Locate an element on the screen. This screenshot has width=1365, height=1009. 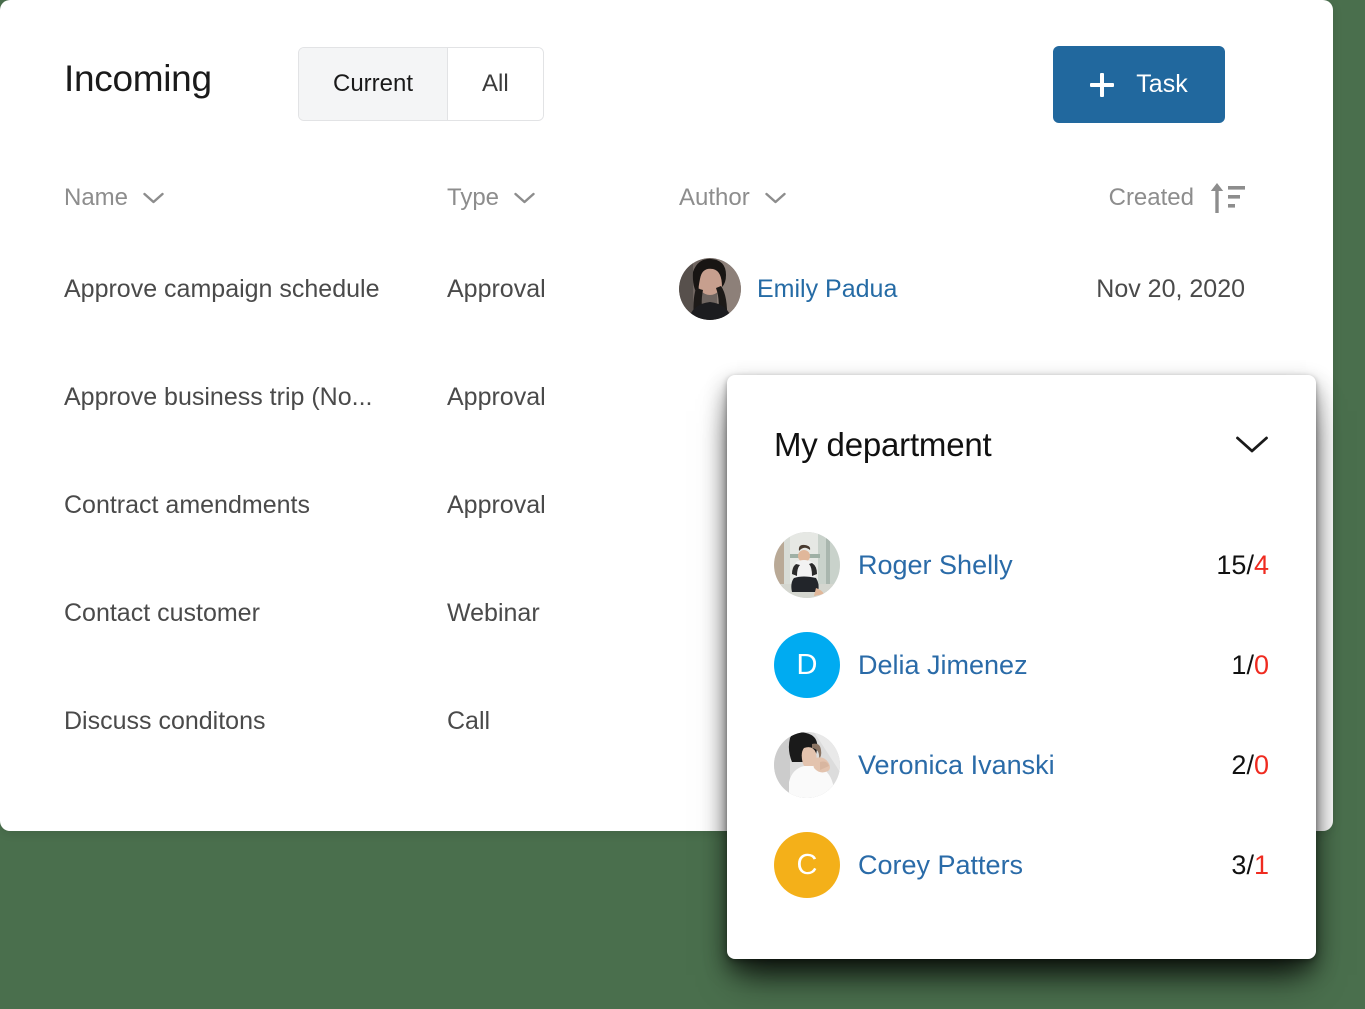
member-task-counts: 2/0 is located at coordinates (1250, 765).